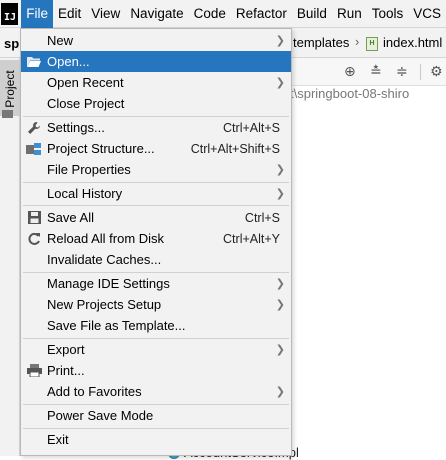 The height and width of the screenshot is (460, 446). Describe the element at coordinates (156, 82) in the screenshot. I see `menu-item-open-recent: Open Recent ❯` at that location.